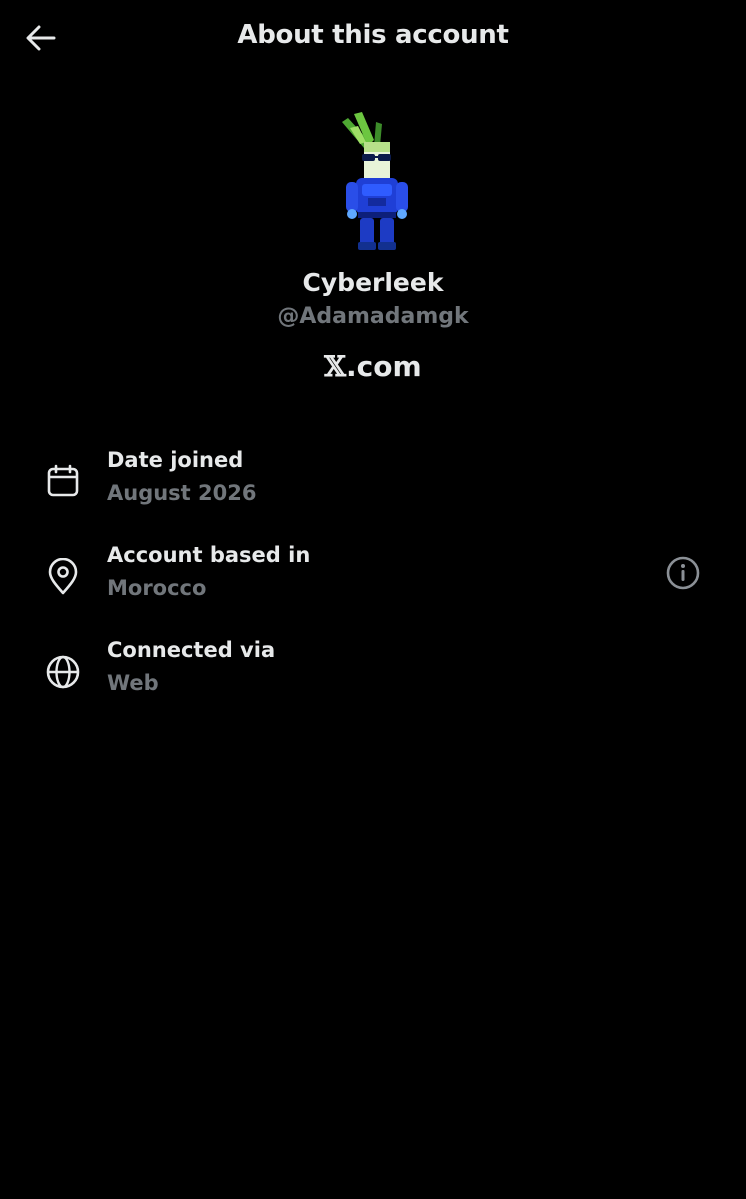  I want to click on site-suffix: .com, so click(384, 366).